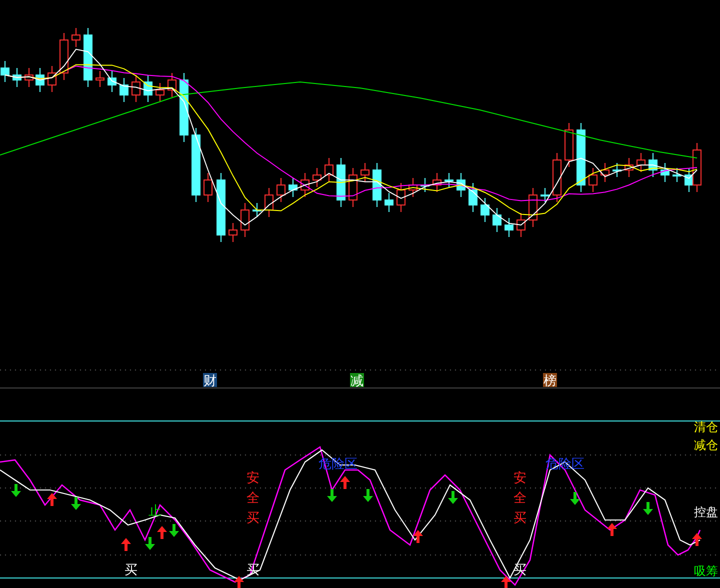  Describe the element at coordinates (706, 571) in the screenshot. I see `zone-label: 吸筹` at that location.